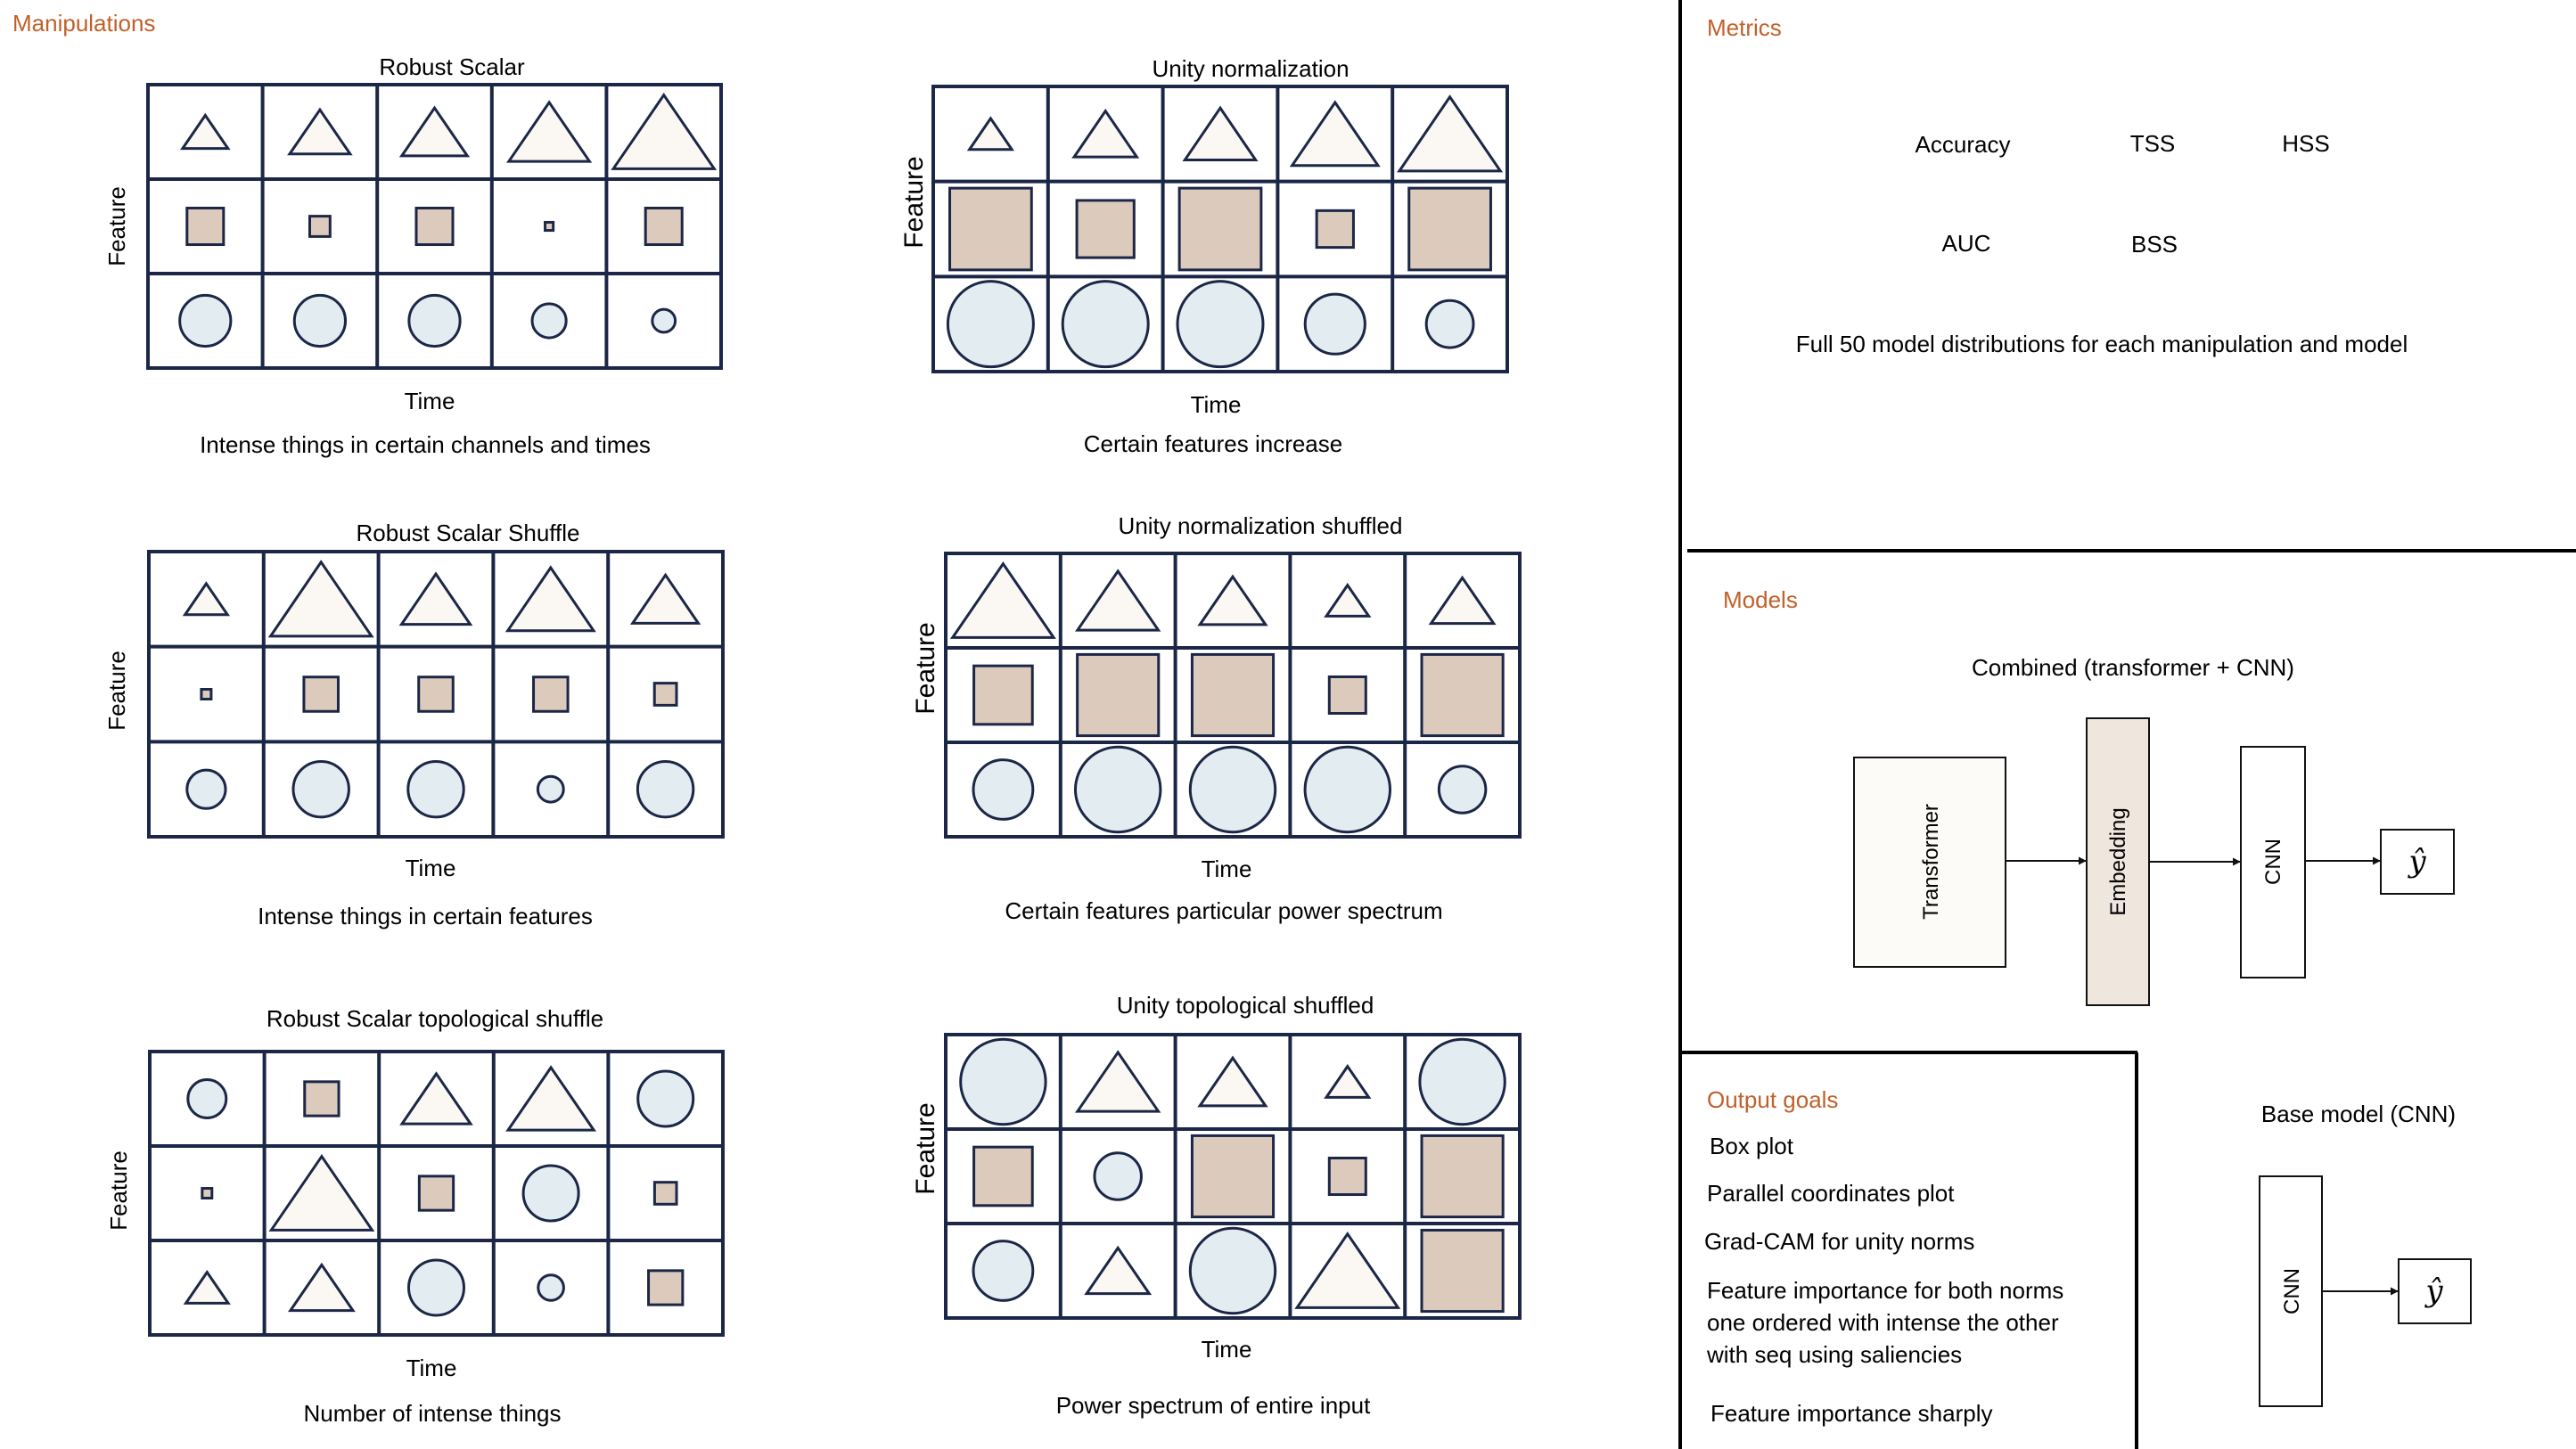 The width and height of the screenshot is (2576, 1449). What do you see at coordinates (2118, 861) in the screenshot?
I see `embedding-label: Embedding` at bounding box center [2118, 861].